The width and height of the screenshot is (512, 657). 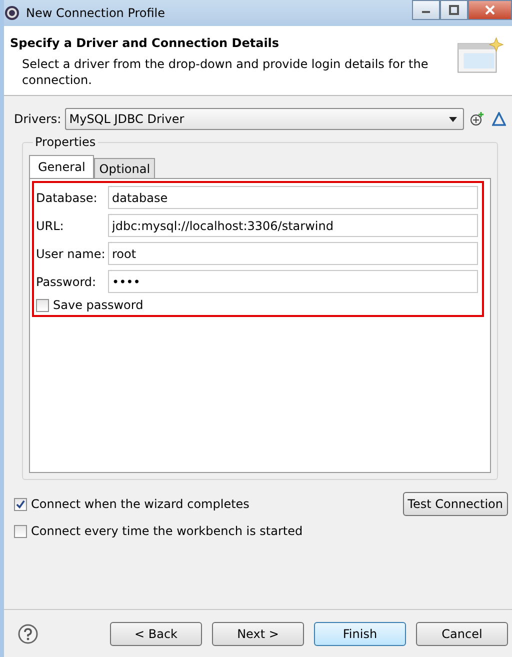 I want to click on minimize-button, so click(x=426, y=10).